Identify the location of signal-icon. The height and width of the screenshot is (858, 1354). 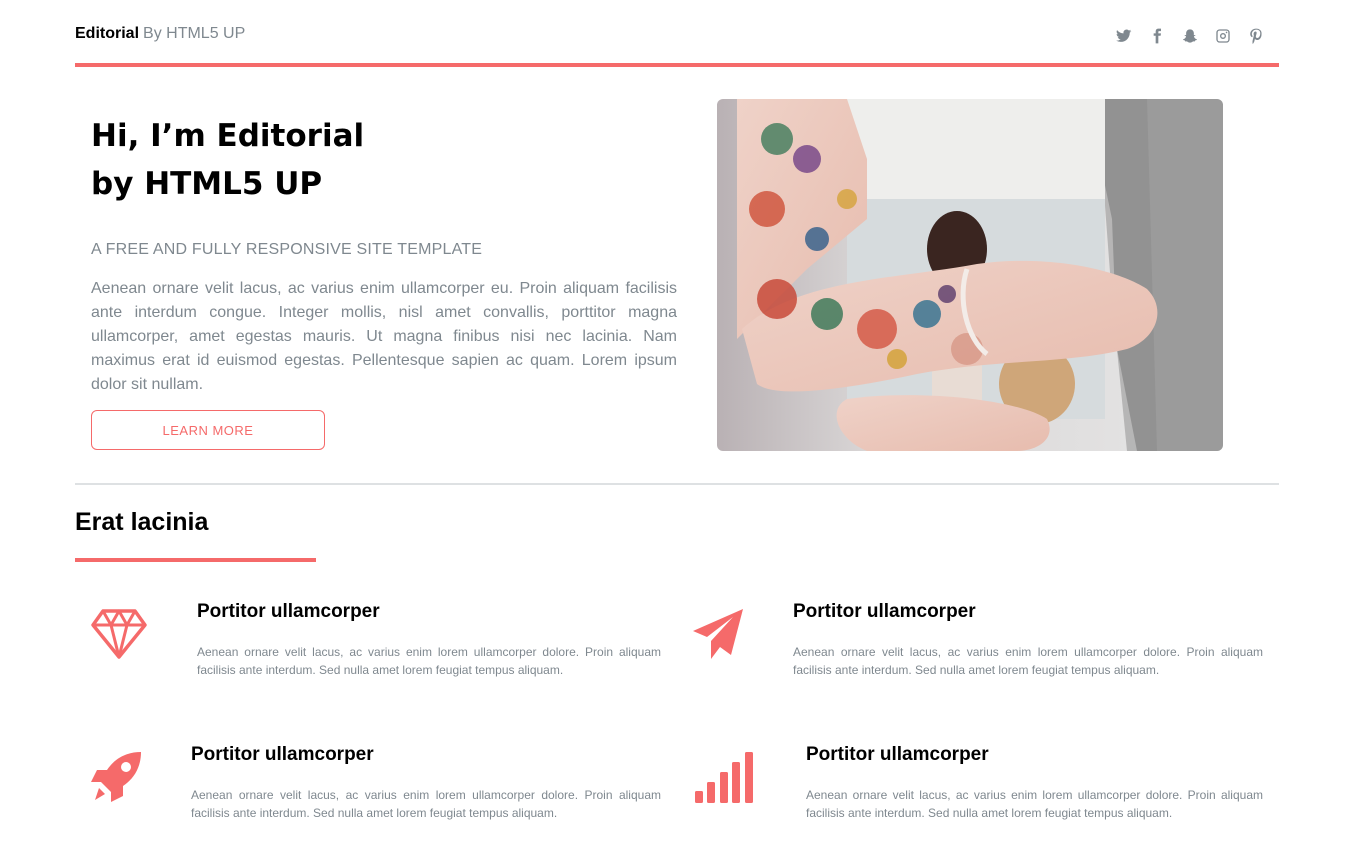
(724, 780).